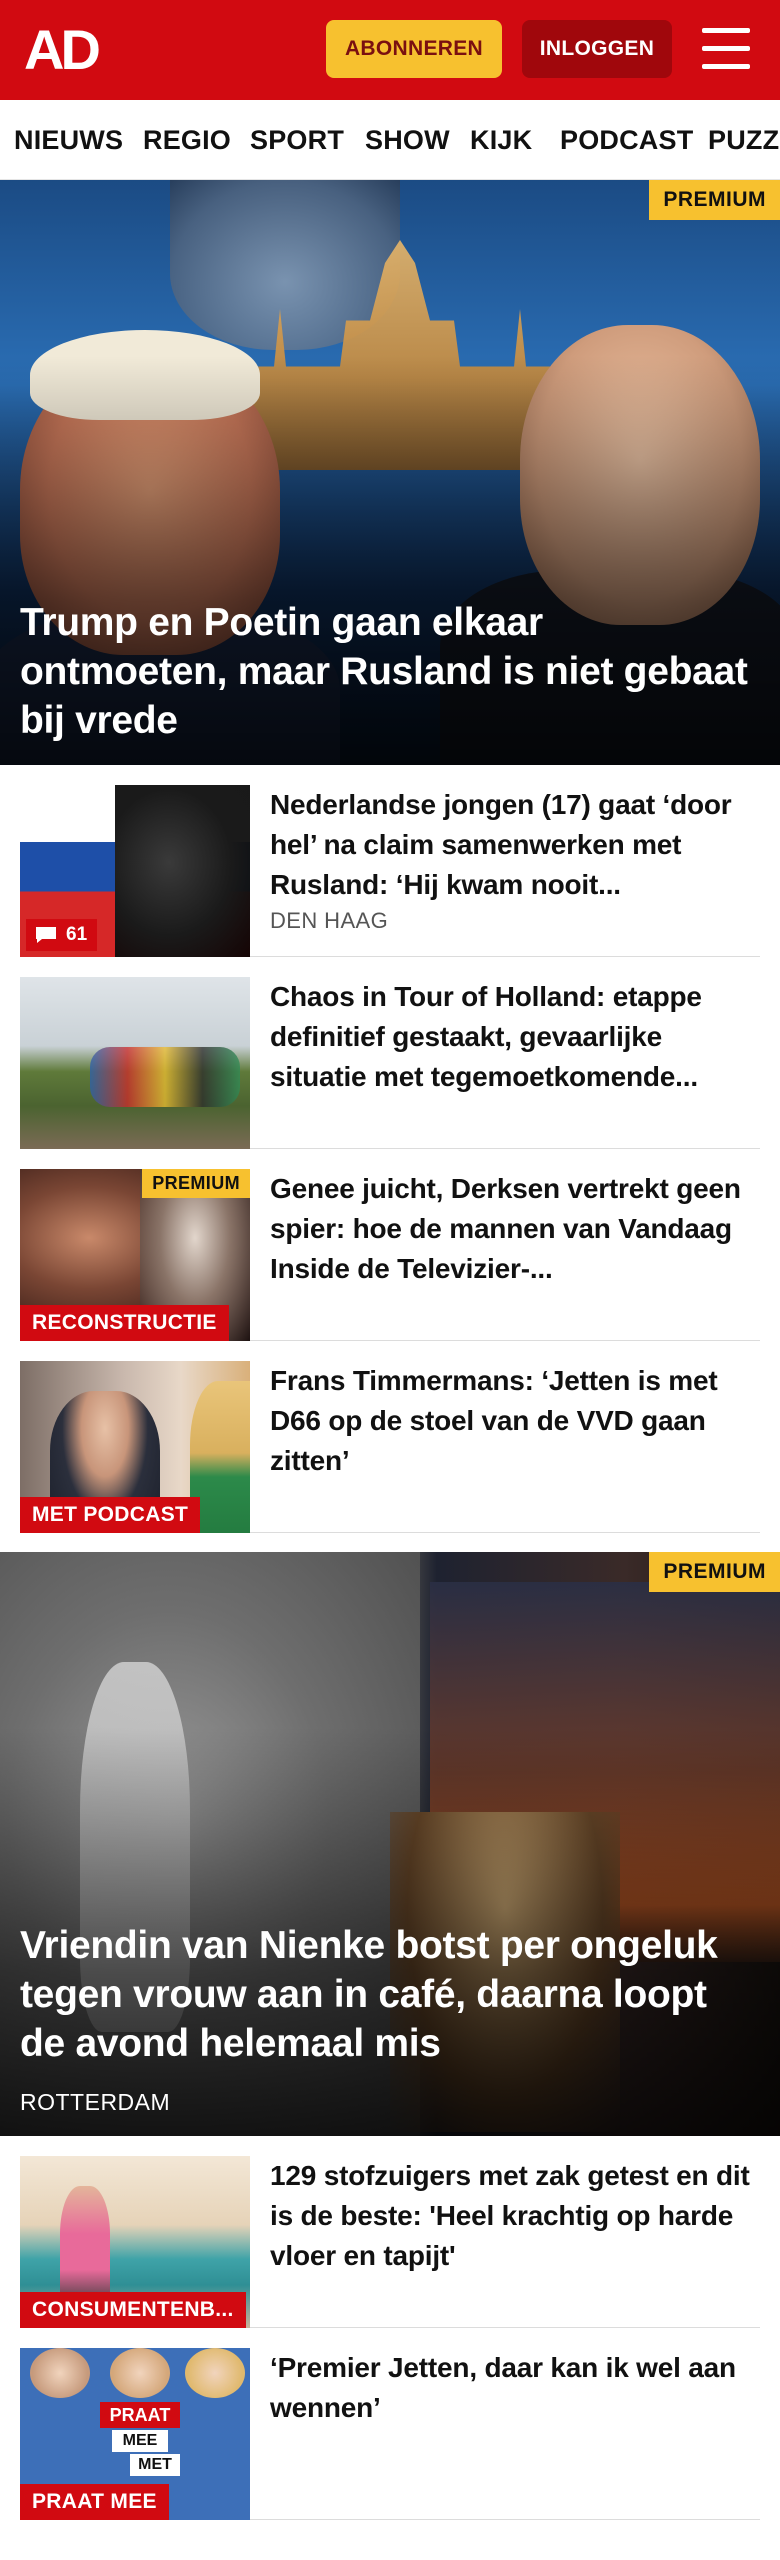 The image size is (780, 2560). Describe the element at coordinates (297, 139) in the screenshot. I see `nav-item-sport: SPORT` at that location.